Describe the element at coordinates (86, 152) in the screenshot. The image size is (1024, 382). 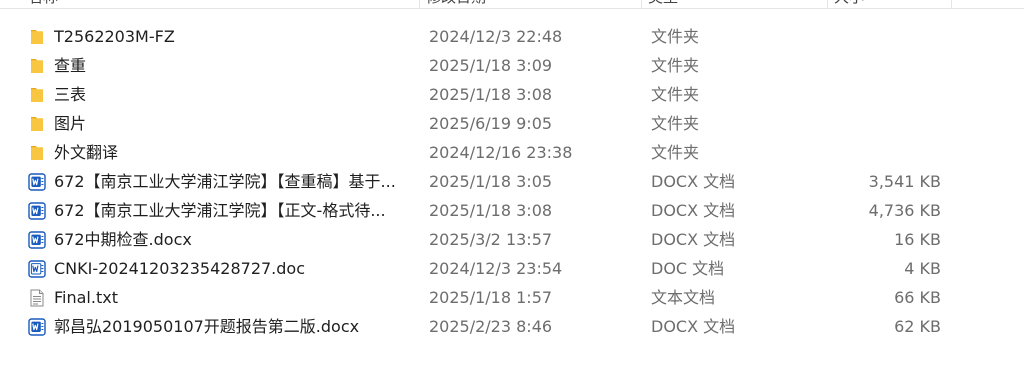
I see `file-name: 外文翻译` at that location.